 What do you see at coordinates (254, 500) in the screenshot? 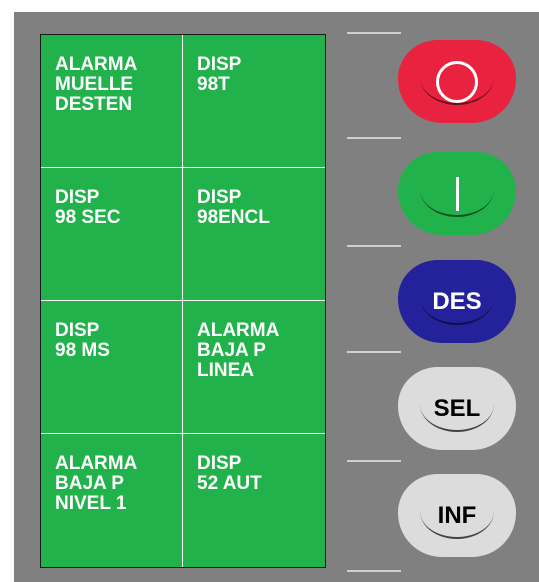
I see `annunciator-cell-disp-52-aut: DISP 52 AUT` at bounding box center [254, 500].